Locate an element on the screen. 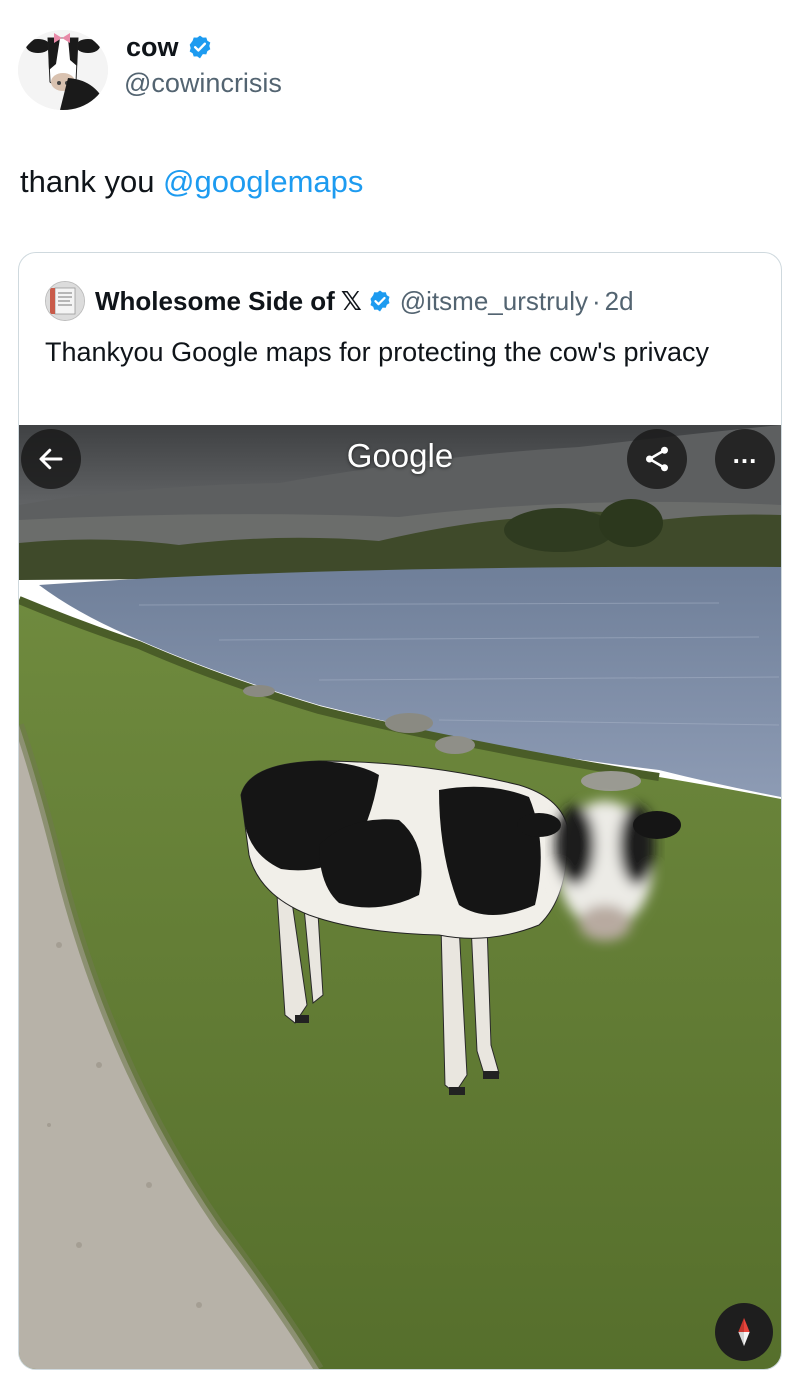  back-button is located at coordinates (51, 459).